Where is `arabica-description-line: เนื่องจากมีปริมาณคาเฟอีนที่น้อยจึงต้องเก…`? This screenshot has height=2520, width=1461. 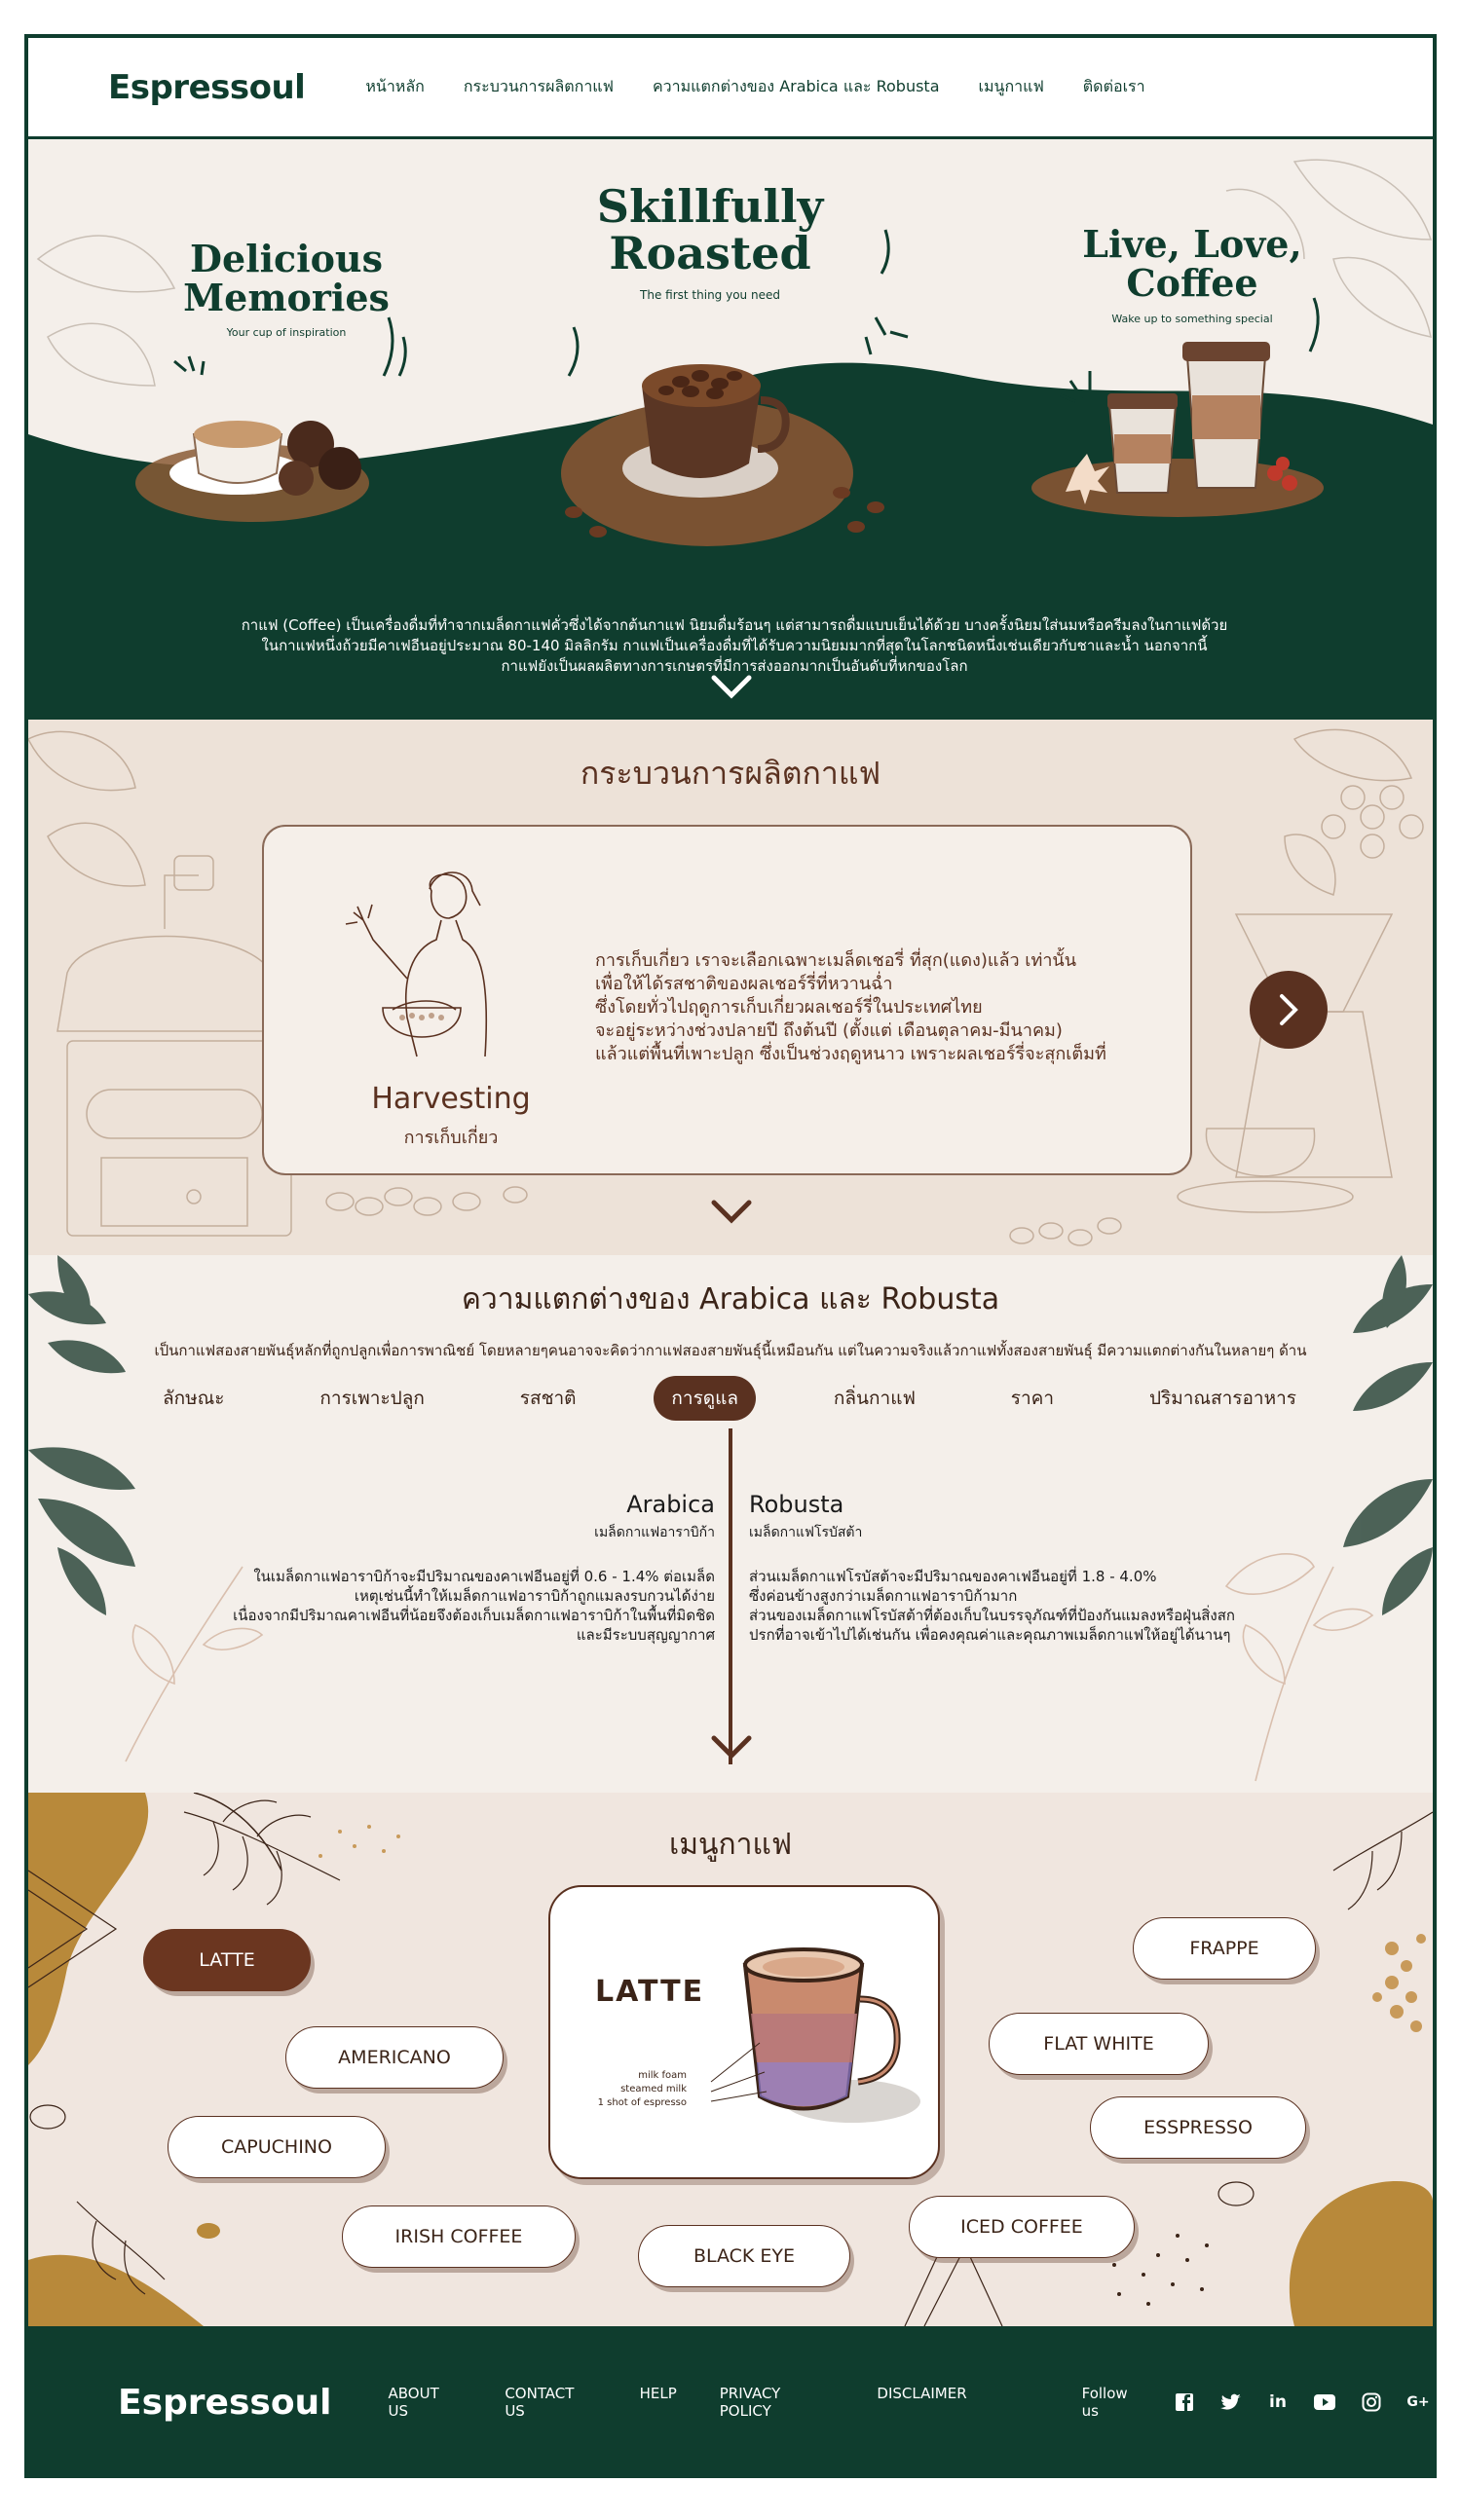
arabica-description-line: เนื่องจากมีปริมาณคาเฟอีนที่น้อยจึงต้องเก… is located at coordinates (474, 1615).